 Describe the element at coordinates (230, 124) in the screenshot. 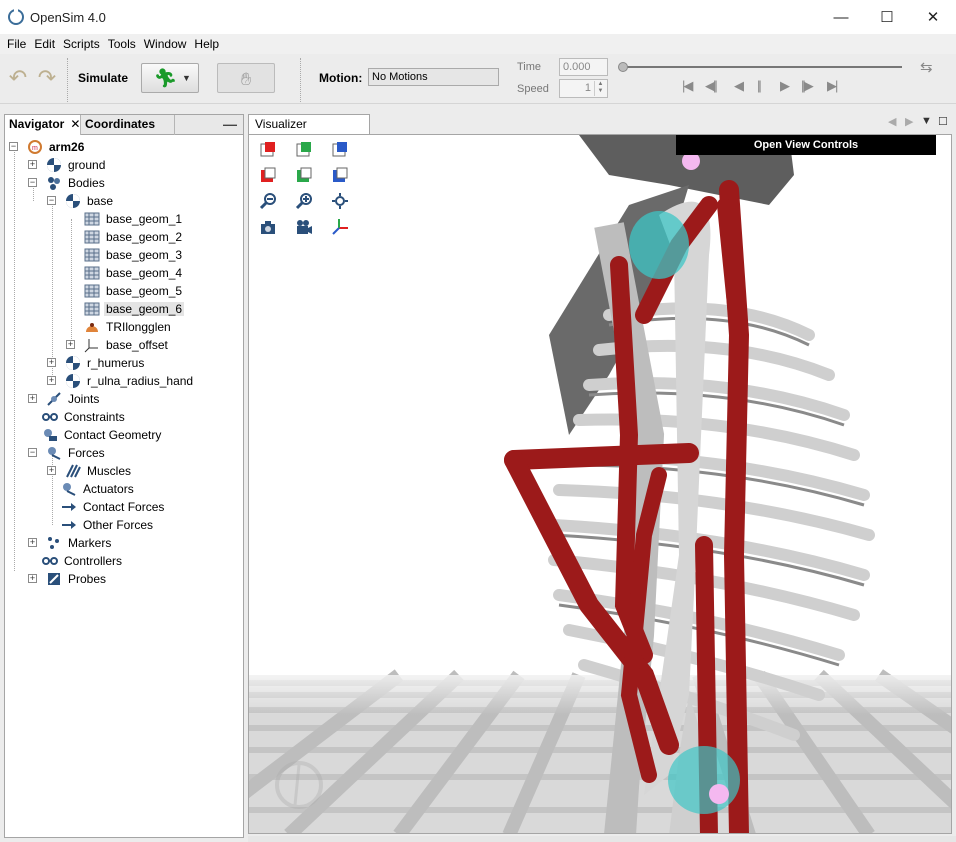

I see `minimize-panel-icon: —` at that location.